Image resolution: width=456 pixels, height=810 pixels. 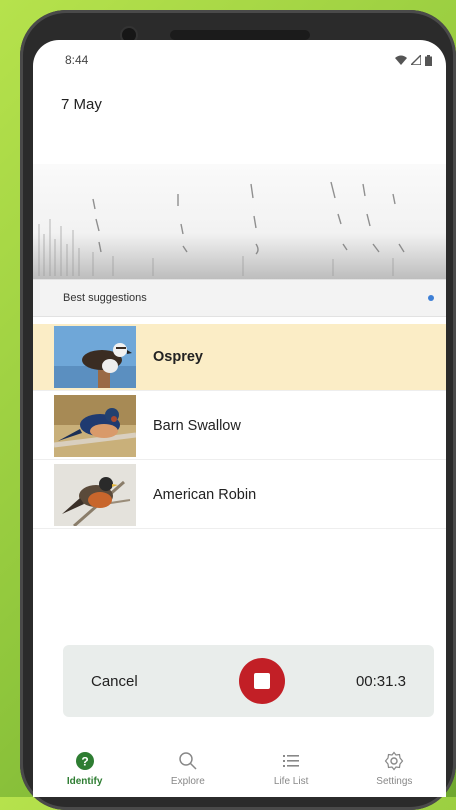 I want to click on recording-timer: 00:31.3, so click(x=380, y=681).